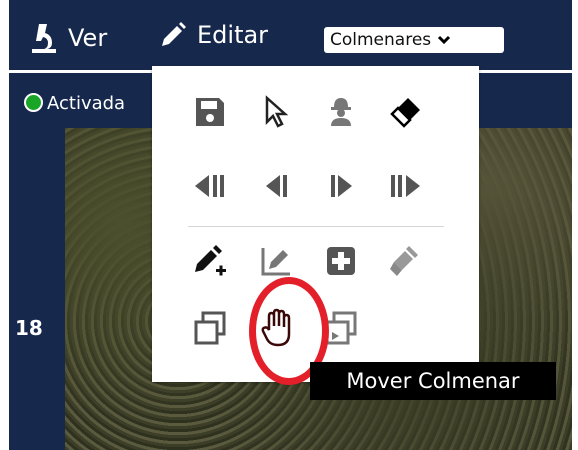 The image size is (578, 450). Describe the element at coordinates (29, 328) in the screenshot. I see `zoom-level: 18` at that location.